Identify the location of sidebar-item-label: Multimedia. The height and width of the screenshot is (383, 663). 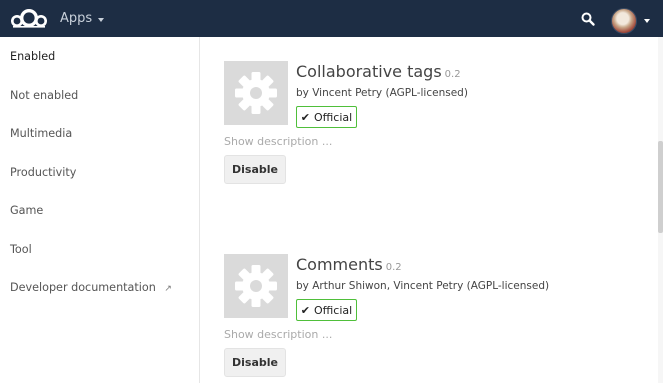
(41, 133).